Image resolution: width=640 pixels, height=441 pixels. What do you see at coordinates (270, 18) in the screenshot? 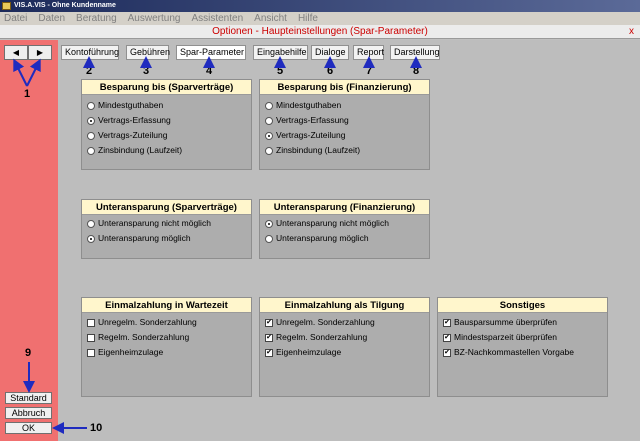
I see `menu-ansicht: Ansicht` at bounding box center [270, 18].